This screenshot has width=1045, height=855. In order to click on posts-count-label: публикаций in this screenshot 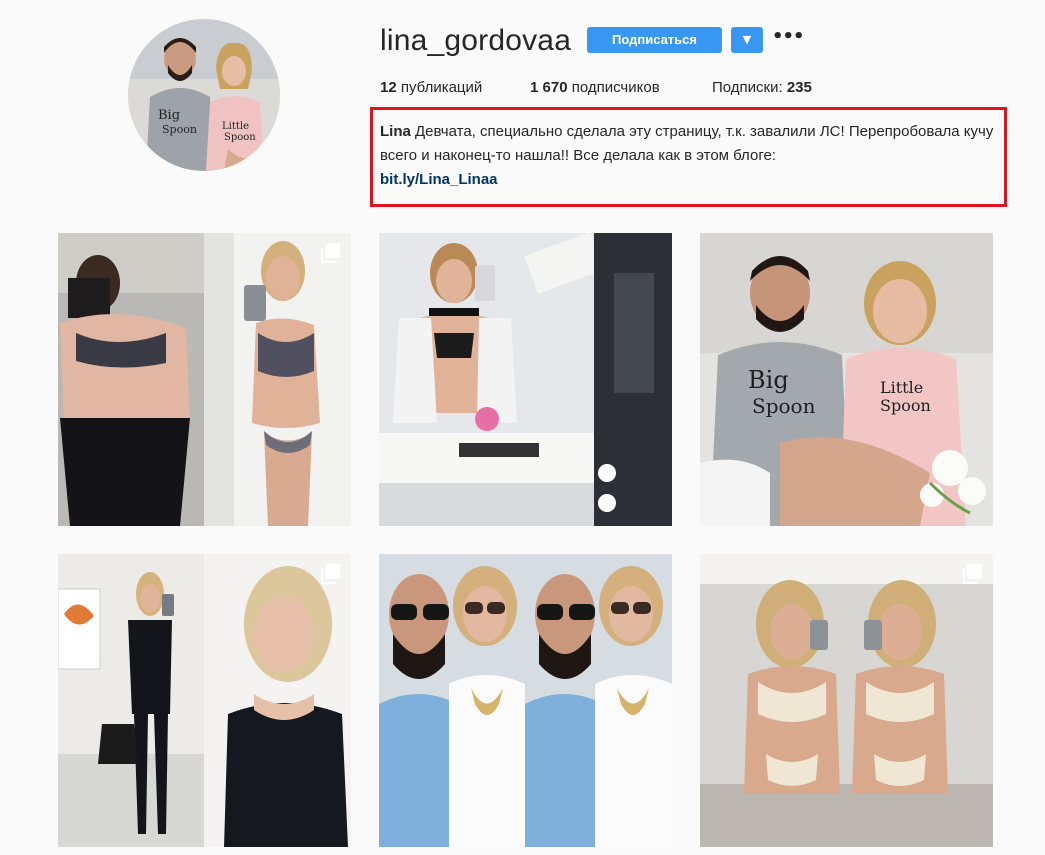, I will do `click(439, 87)`.